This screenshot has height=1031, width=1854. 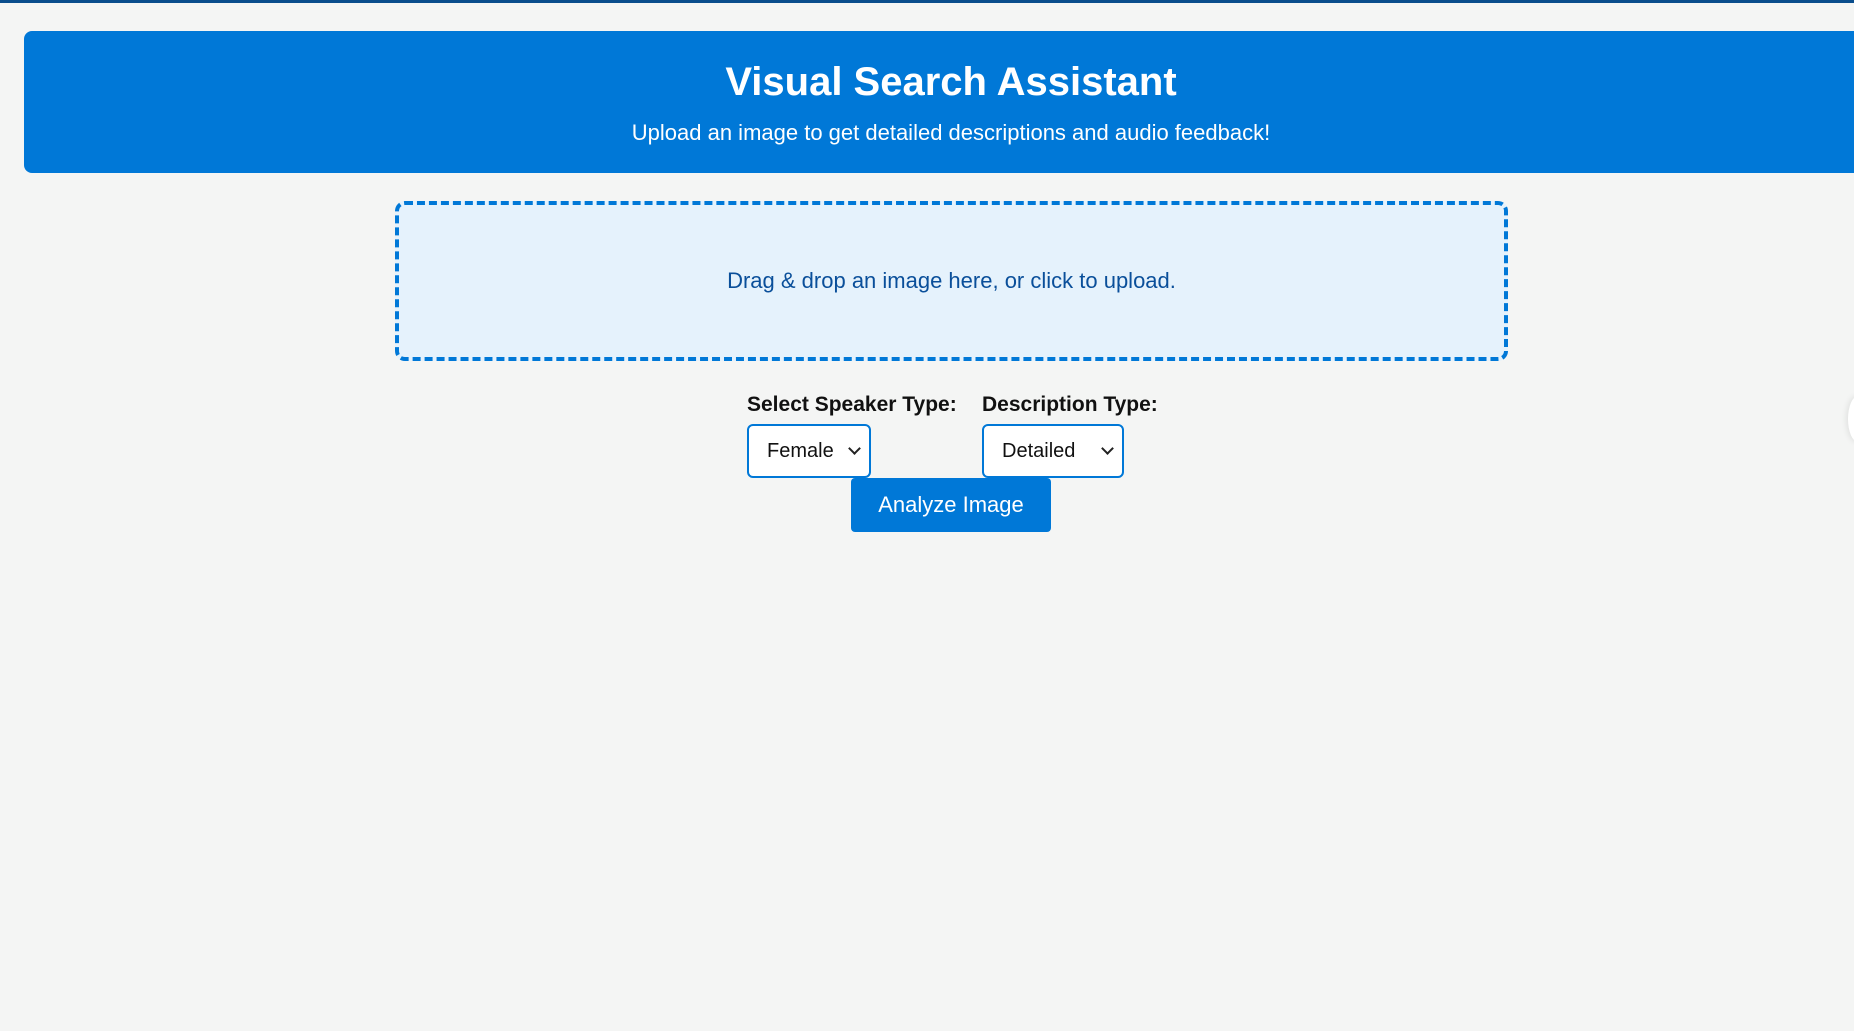 I want to click on description-type-select: Detailed, so click(x=1053, y=451).